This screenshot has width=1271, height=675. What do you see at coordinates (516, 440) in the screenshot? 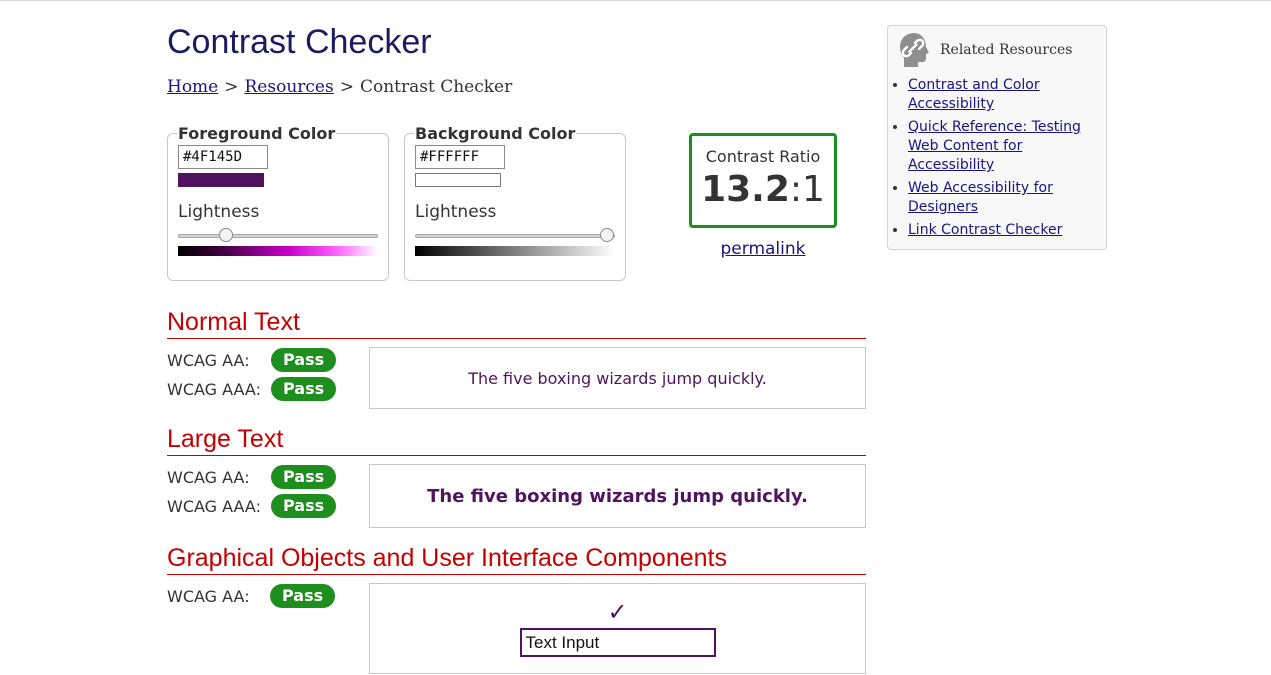
I see `large-text-heading: Large Text` at bounding box center [516, 440].